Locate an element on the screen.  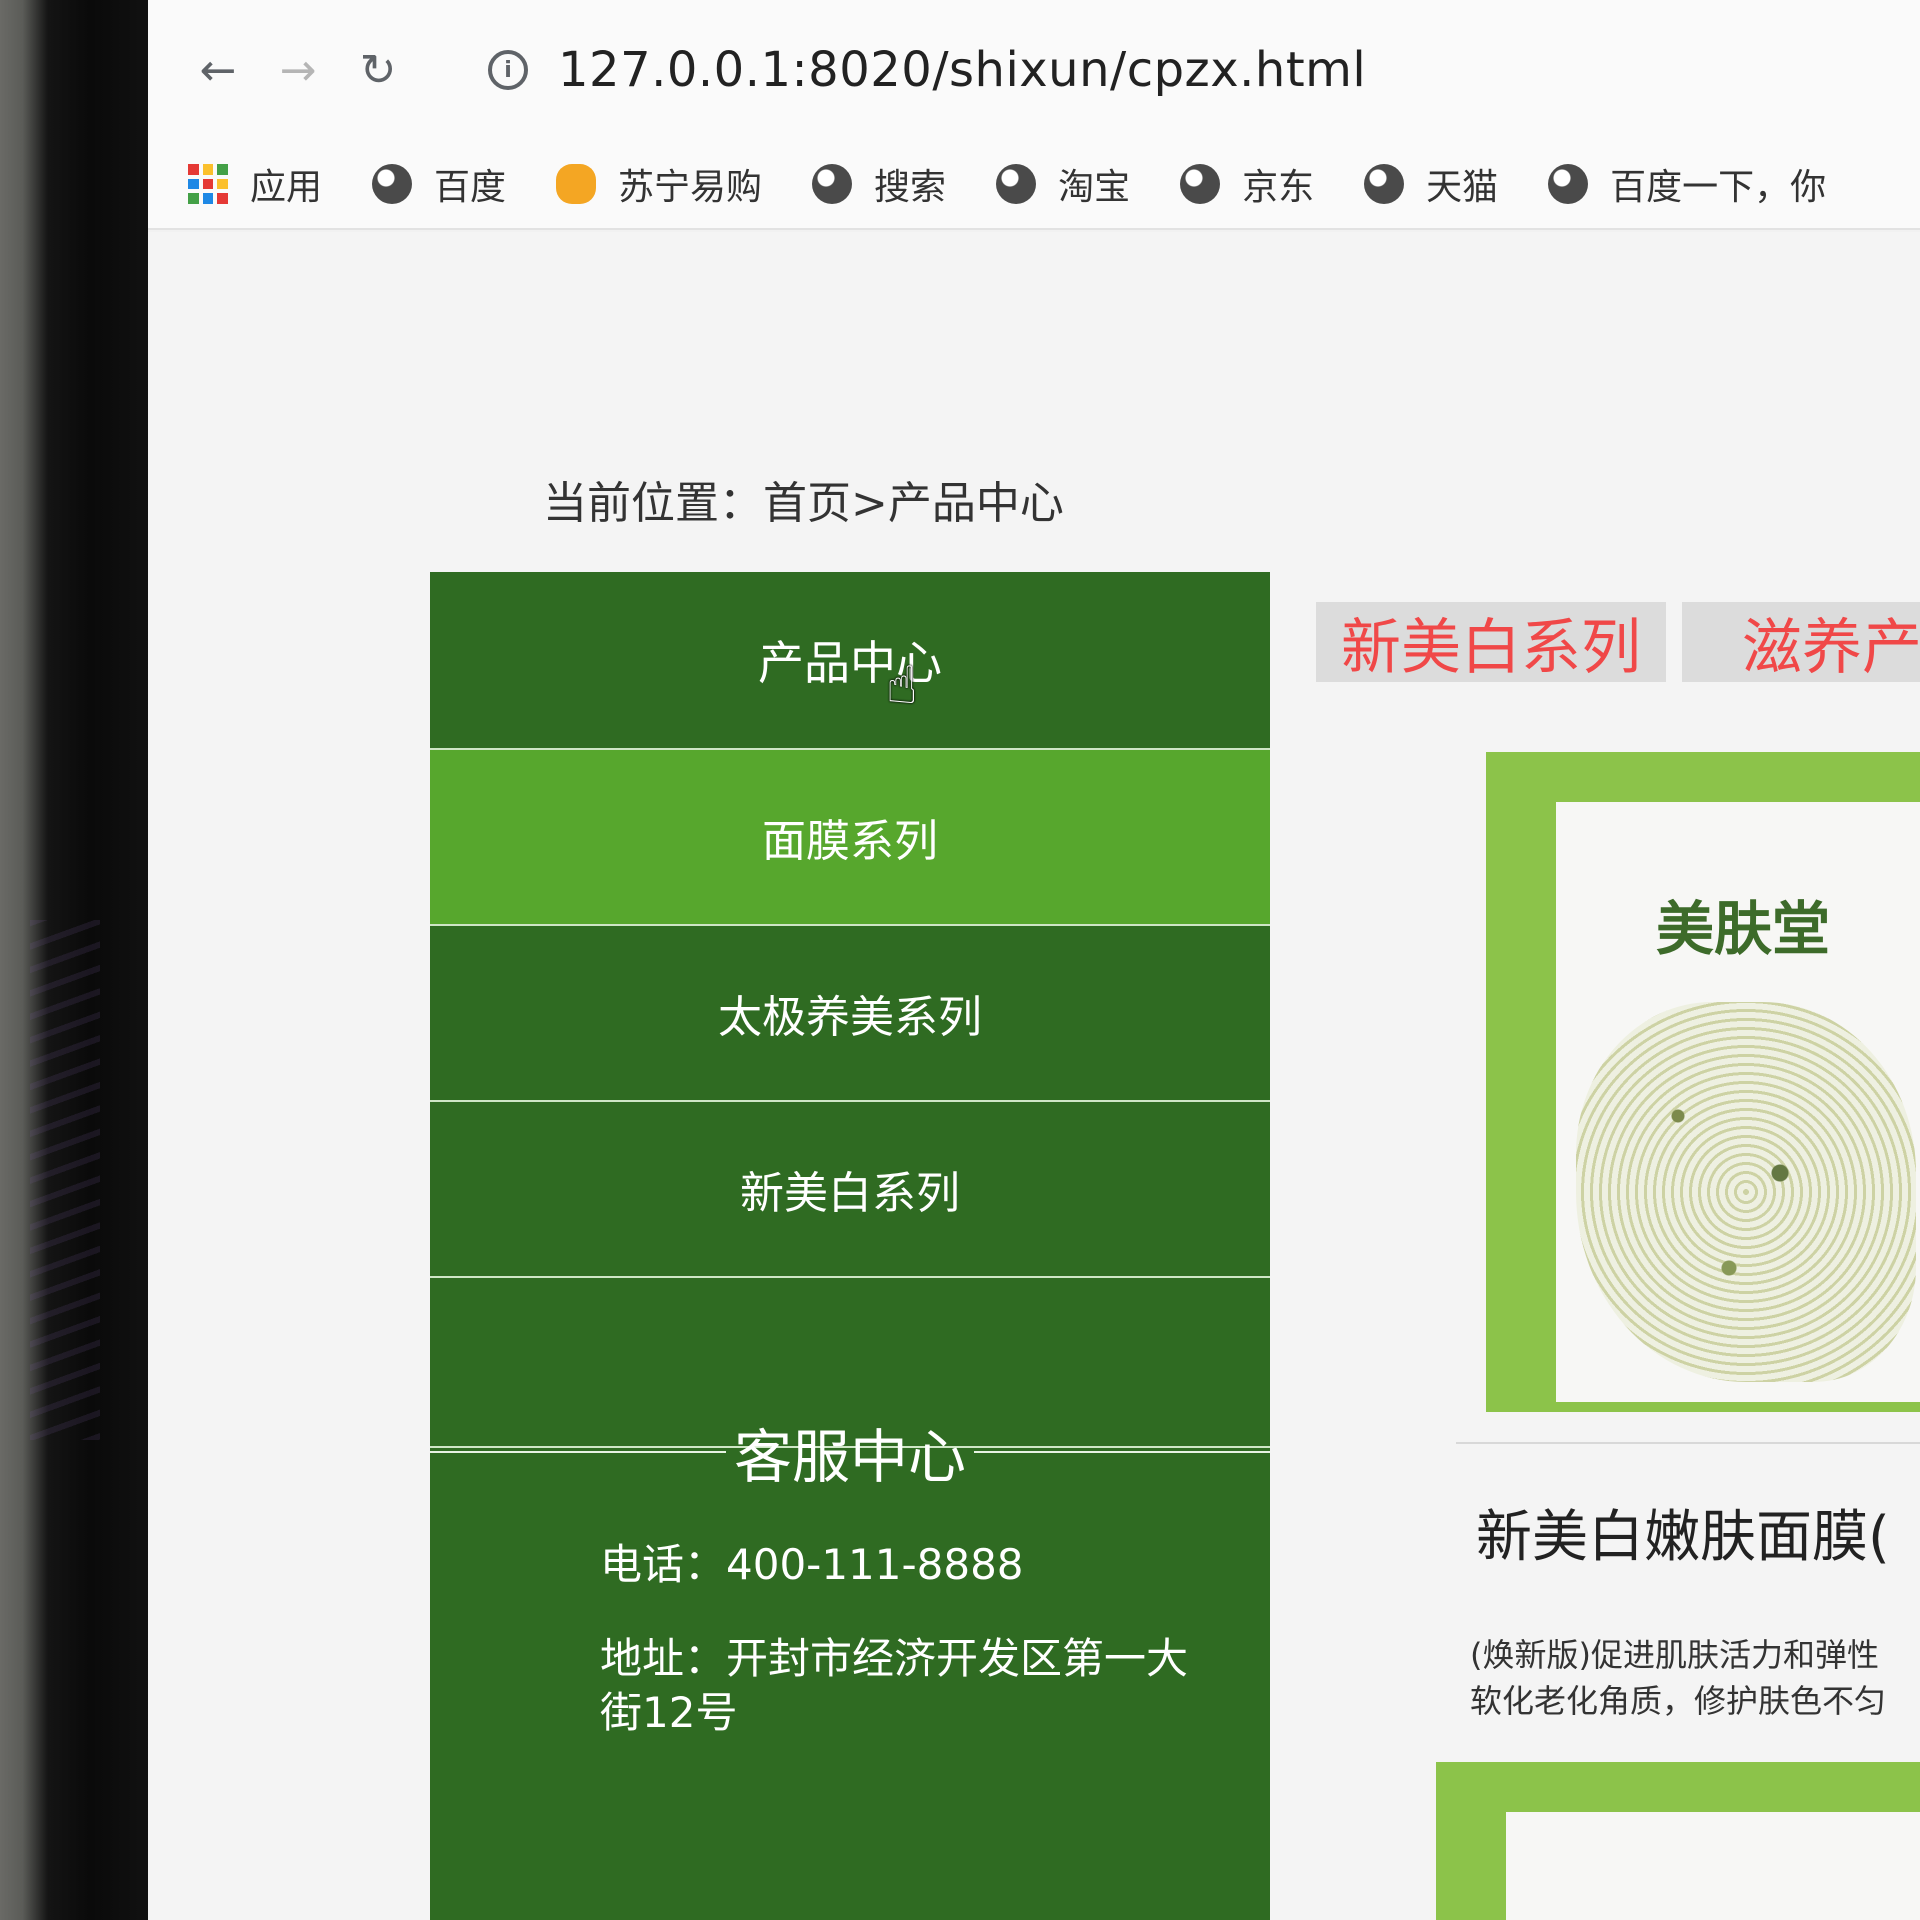
bookmark-label: 百度 is located at coordinates (470, 187).